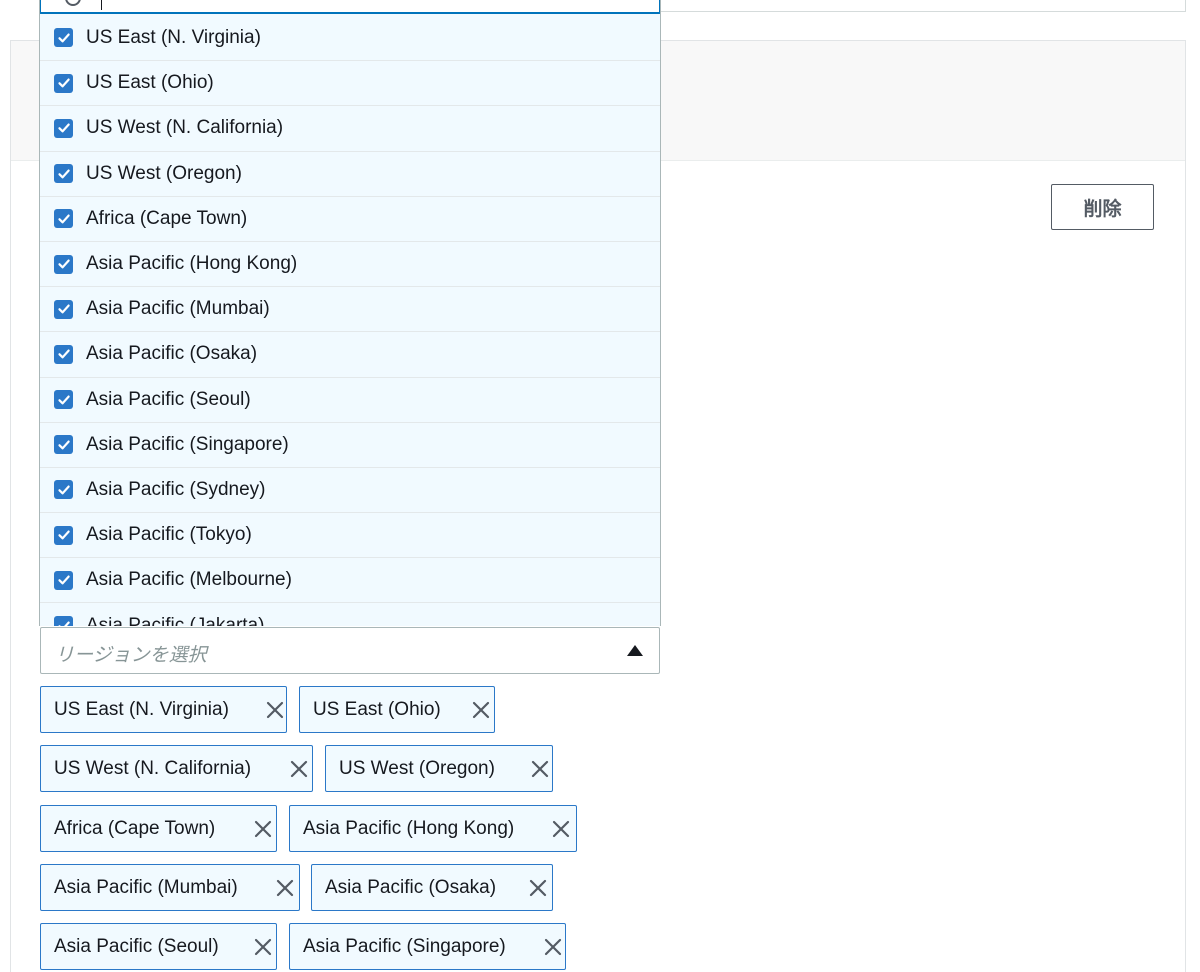  Describe the element at coordinates (350, 399) in the screenshot. I see `region-option: Asia Pacific (Seoul)` at that location.